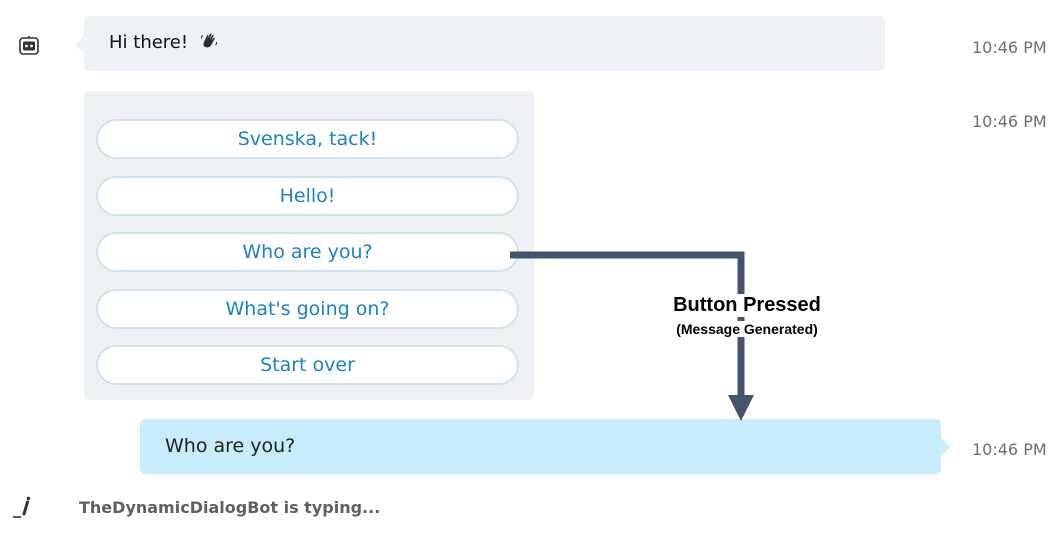 The width and height of the screenshot is (1058, 533). I want to click on bot-message: Hi there!, so click(163, 43).